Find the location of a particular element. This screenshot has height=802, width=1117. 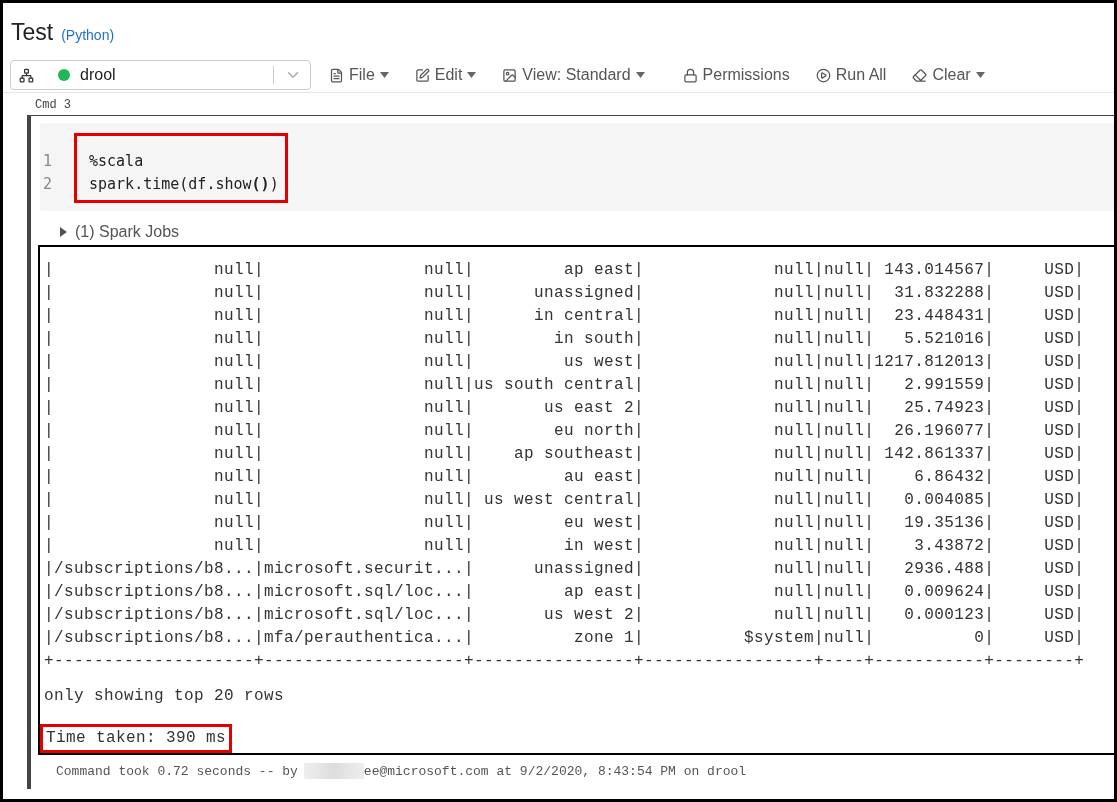

menu-button: Edit is located at coordinates (445, 75).